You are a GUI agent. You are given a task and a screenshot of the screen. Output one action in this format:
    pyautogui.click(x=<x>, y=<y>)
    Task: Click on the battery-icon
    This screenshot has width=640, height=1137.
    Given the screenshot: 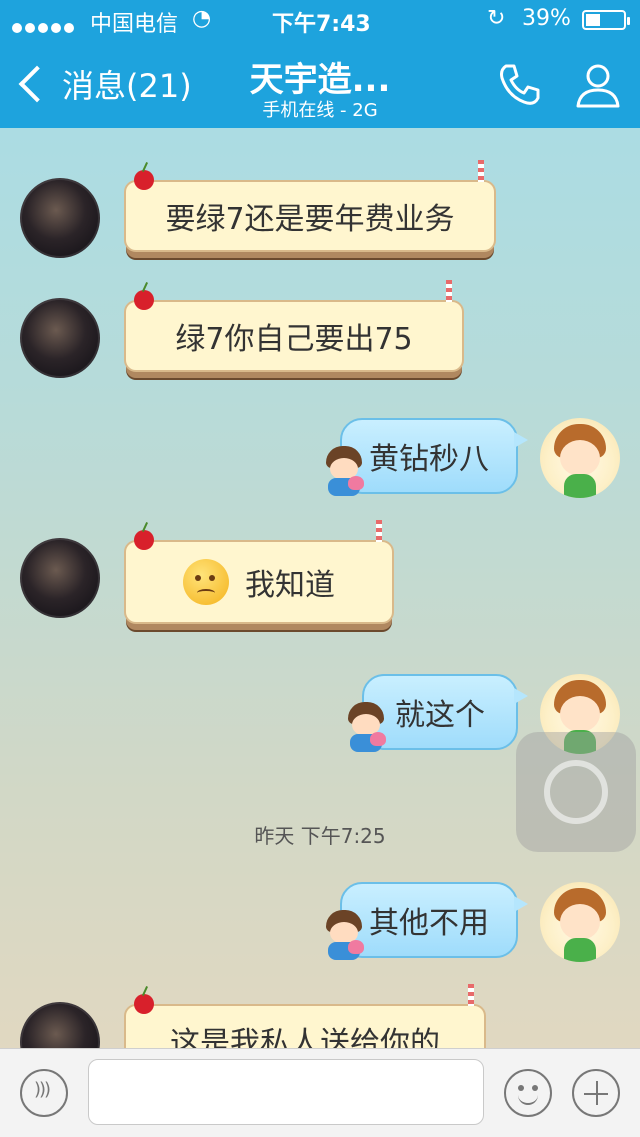 What is the action you would take?
    pyautogui.click(x=606, y=20)
    